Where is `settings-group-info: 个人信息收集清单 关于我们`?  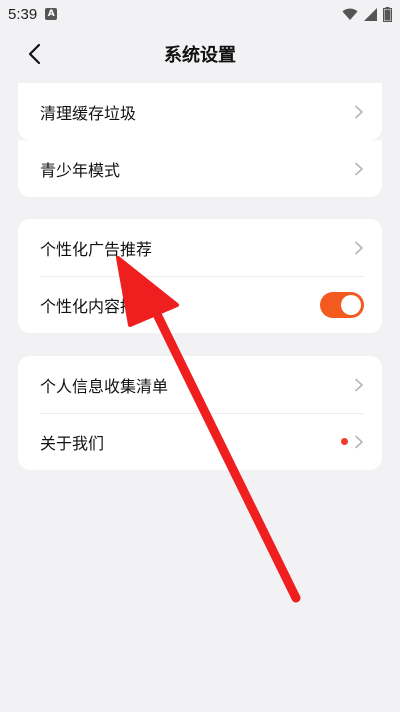
settings-group-info: 个人信息收集清单 关于我们 is located at coordinates (200, 413).